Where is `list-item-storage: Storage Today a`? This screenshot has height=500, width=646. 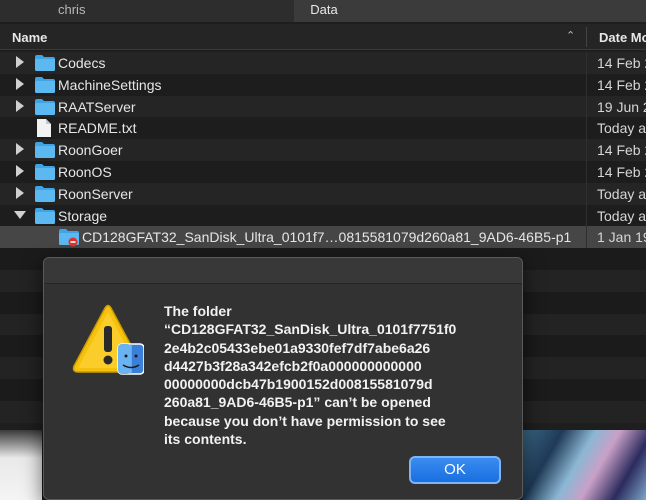 list-item-storage: Storage Today a is located at coordinates (323, 215).